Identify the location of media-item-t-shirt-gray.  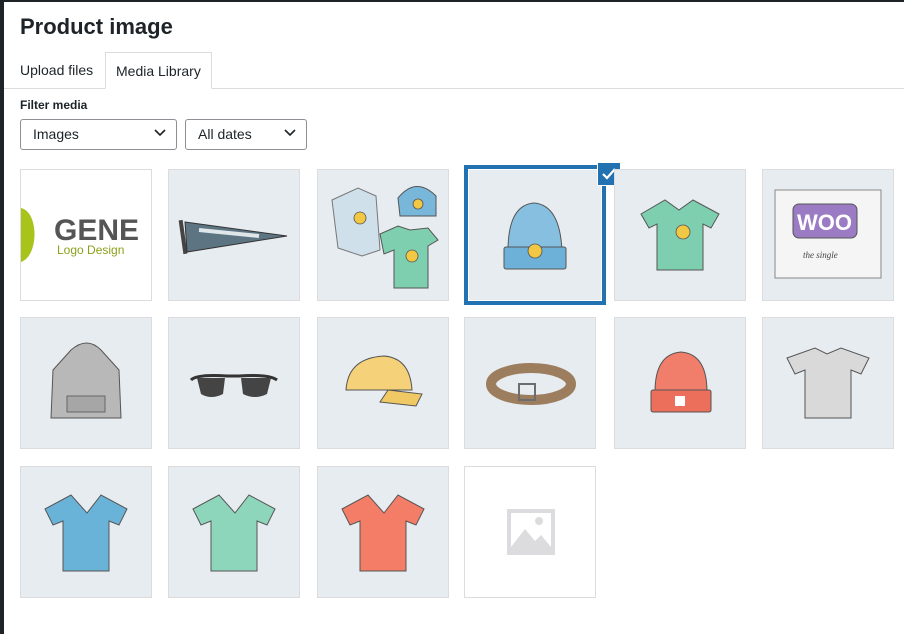
(828, 383).